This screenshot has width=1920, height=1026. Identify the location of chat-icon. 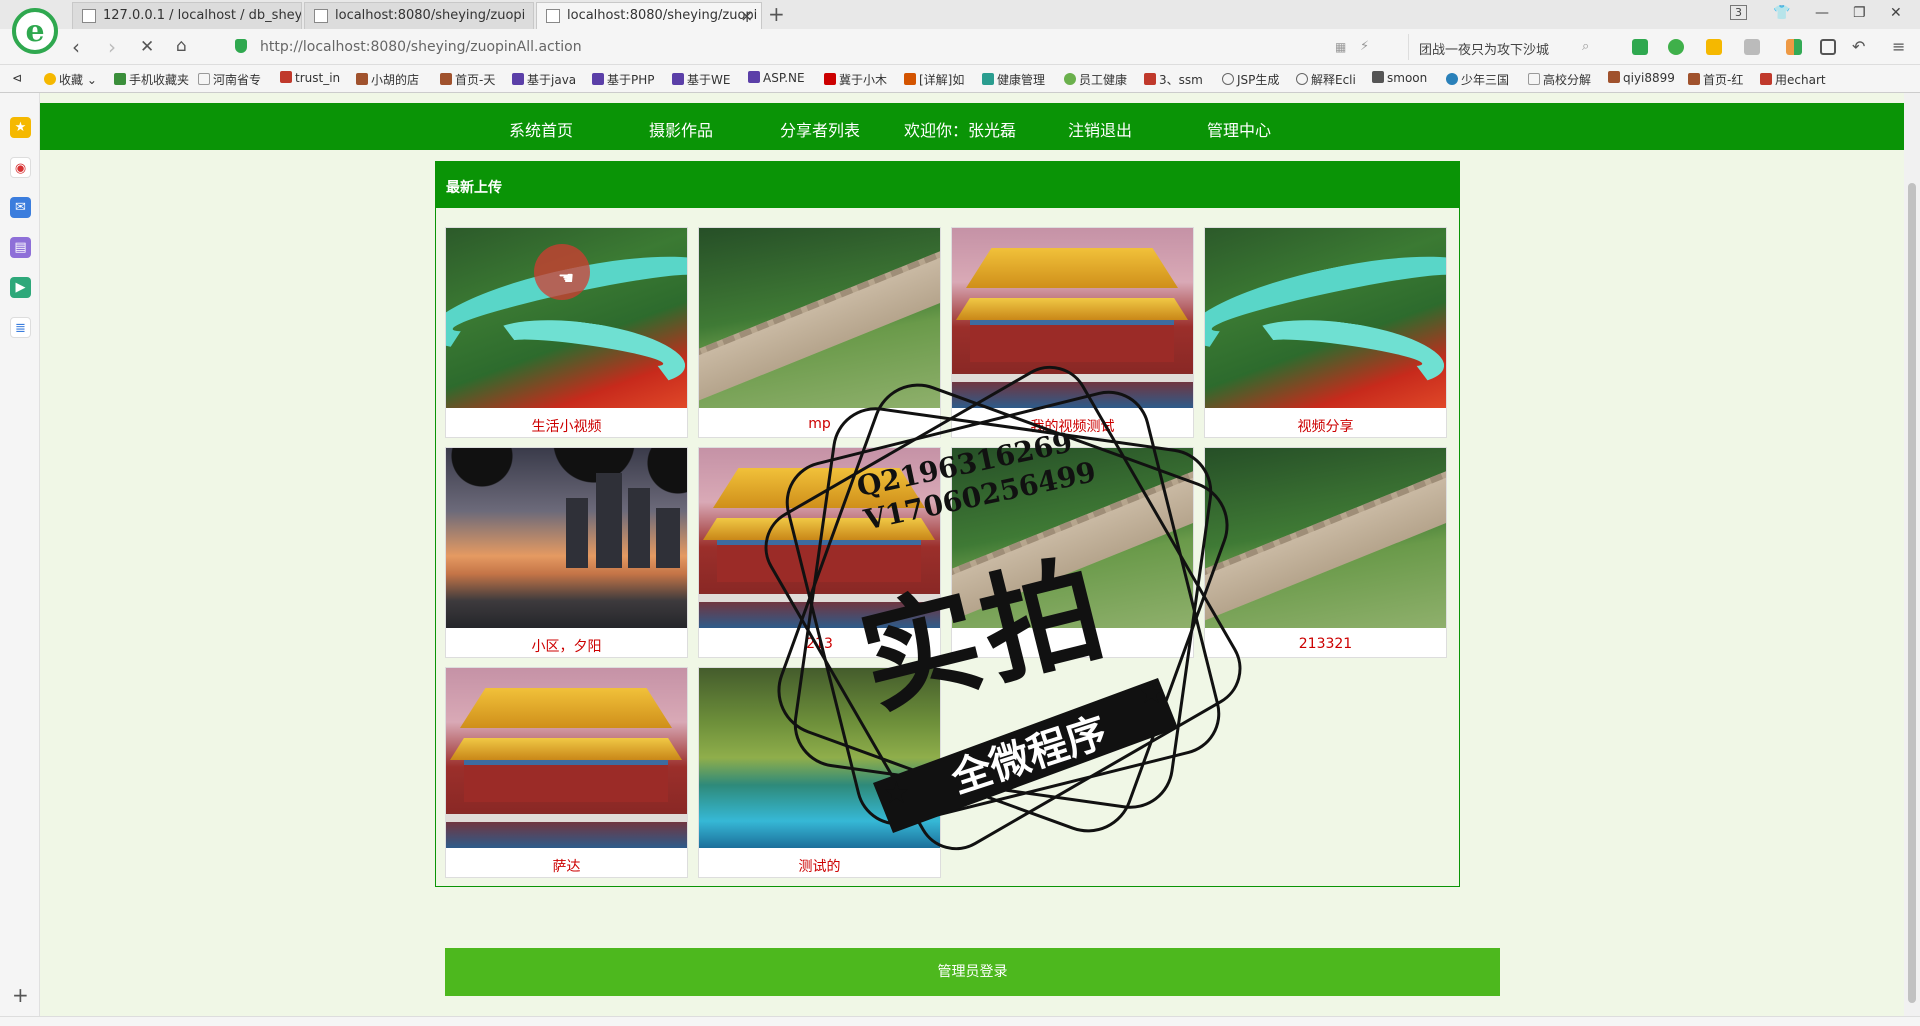
(1752, 47).